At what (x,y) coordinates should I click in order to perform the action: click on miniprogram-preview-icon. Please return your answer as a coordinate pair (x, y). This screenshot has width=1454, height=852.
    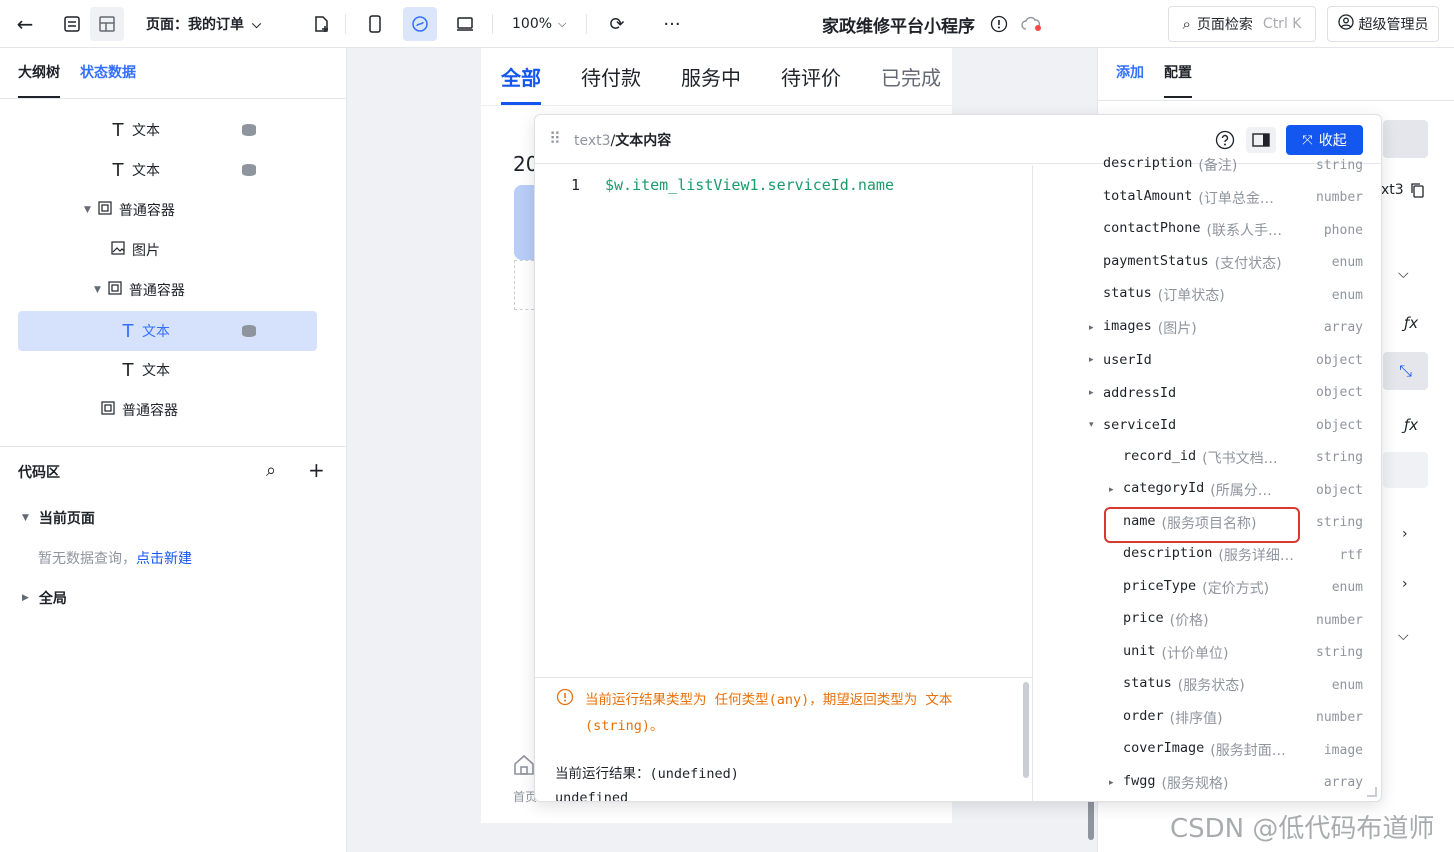
    Looking at the image, I should click on (420, 24).